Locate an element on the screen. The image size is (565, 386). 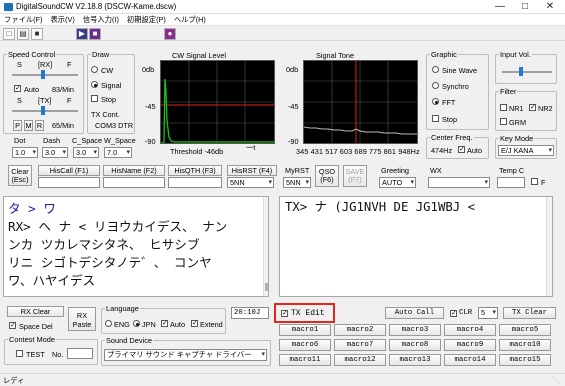
rx-fast-label: F is located at coordinates (69, 64).